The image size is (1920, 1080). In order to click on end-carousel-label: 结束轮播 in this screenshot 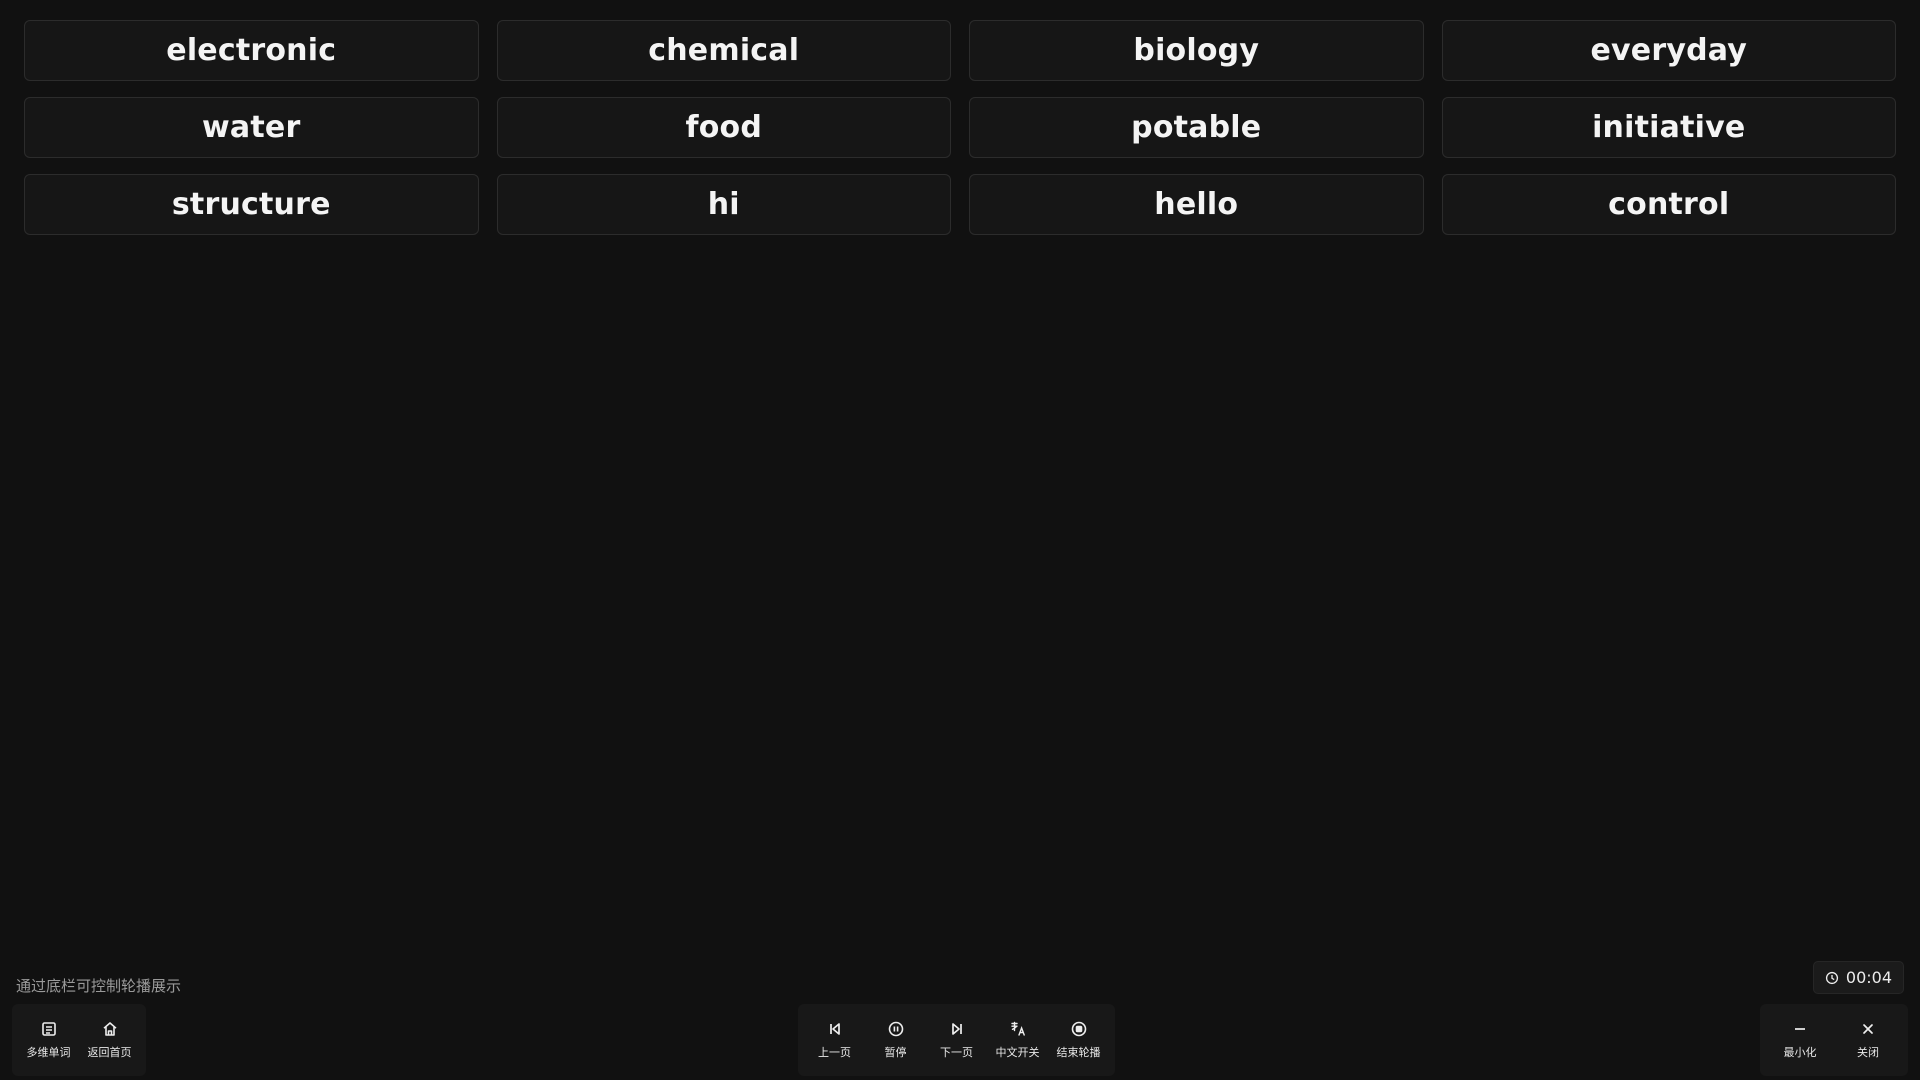, I will do `click(1078, 1052)`.